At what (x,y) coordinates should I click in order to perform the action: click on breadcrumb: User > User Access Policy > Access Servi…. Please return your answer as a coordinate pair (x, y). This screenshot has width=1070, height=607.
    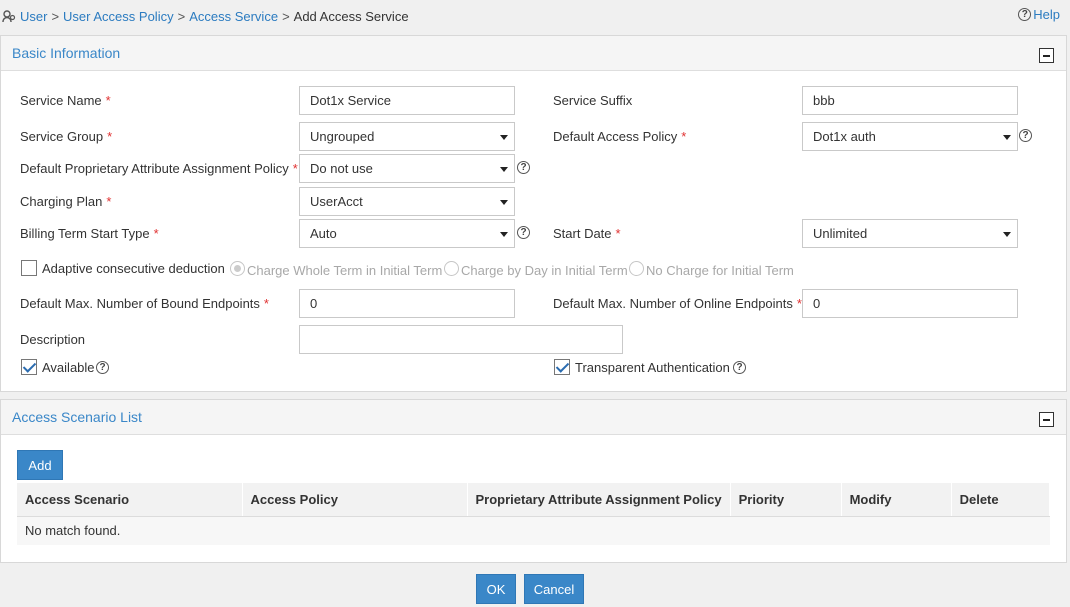
    Looking at the image, I should click on (205, 16).